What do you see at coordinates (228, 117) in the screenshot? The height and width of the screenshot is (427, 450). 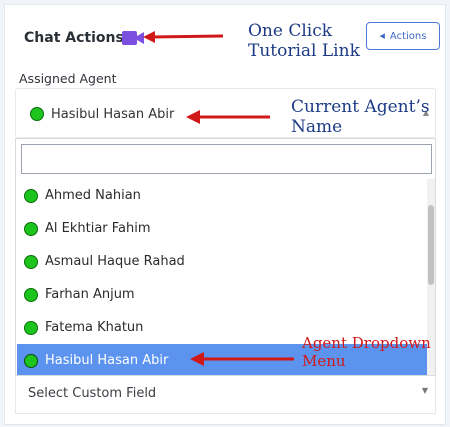 I see `current-agent-arrow` at bounding box center [228, 117].